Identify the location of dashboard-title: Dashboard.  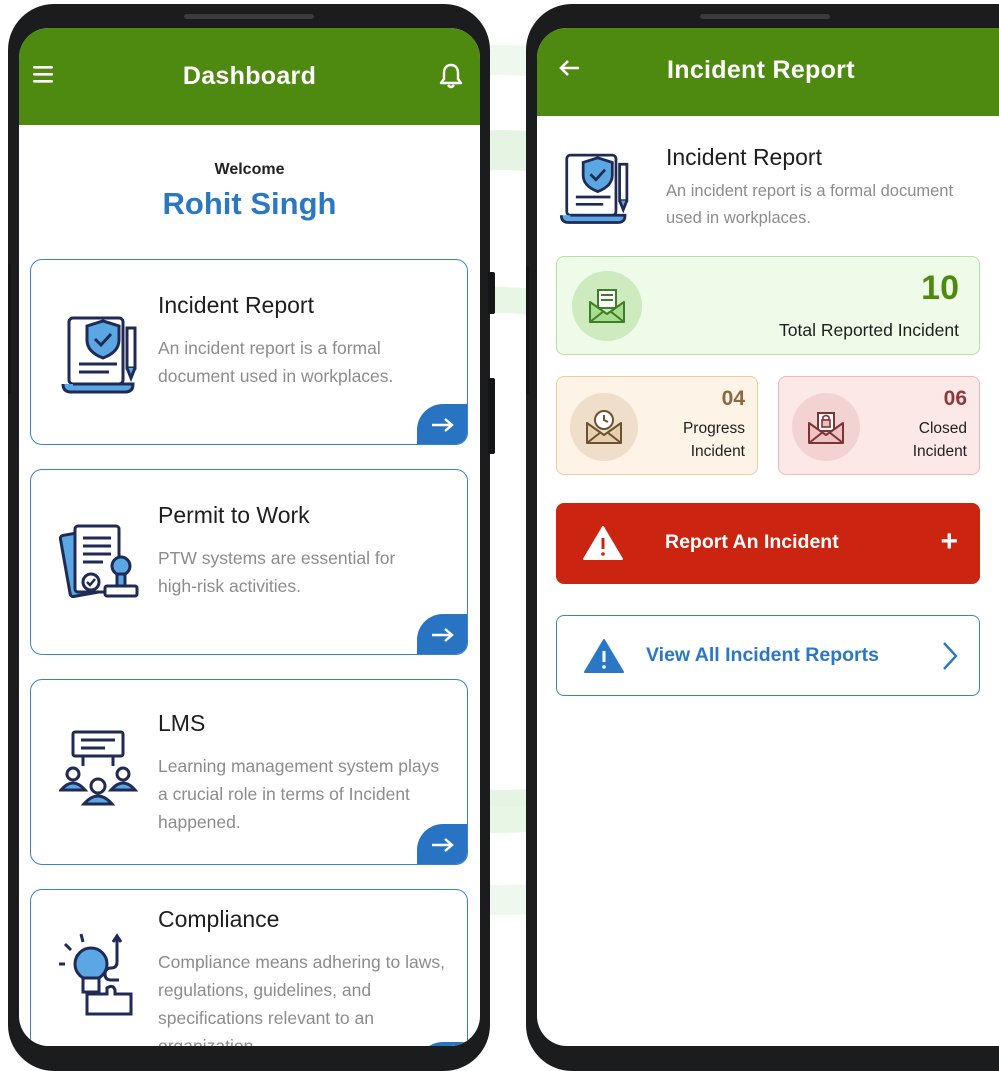
(249, 76).